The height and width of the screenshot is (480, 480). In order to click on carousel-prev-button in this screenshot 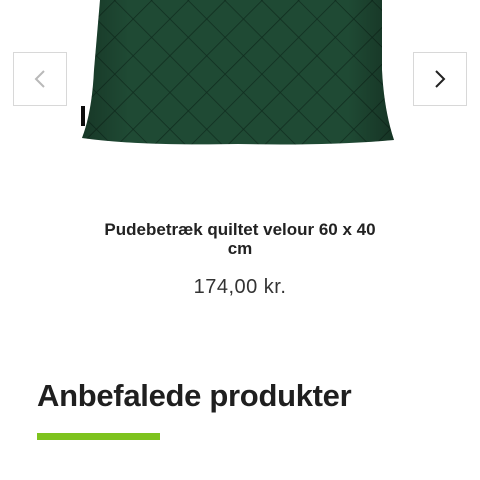, I will do `click(40, 79)`.